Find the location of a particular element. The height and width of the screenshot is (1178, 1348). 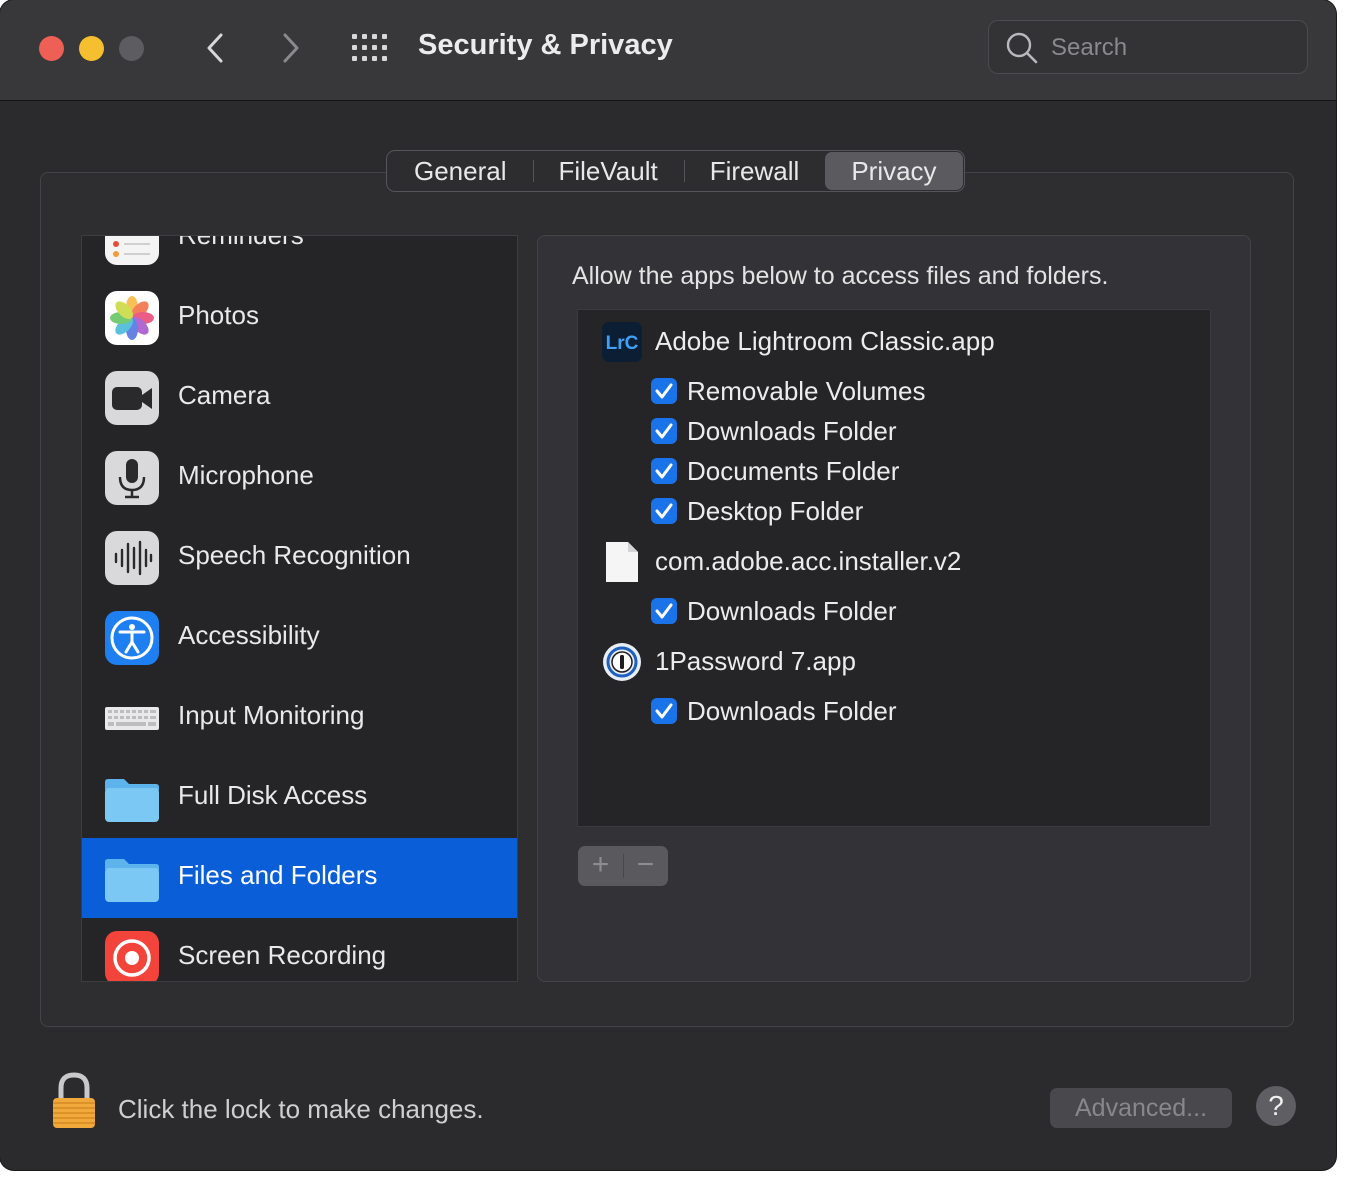

sidebar-item-label: Files and Folders is located at coordinates (278, 875).